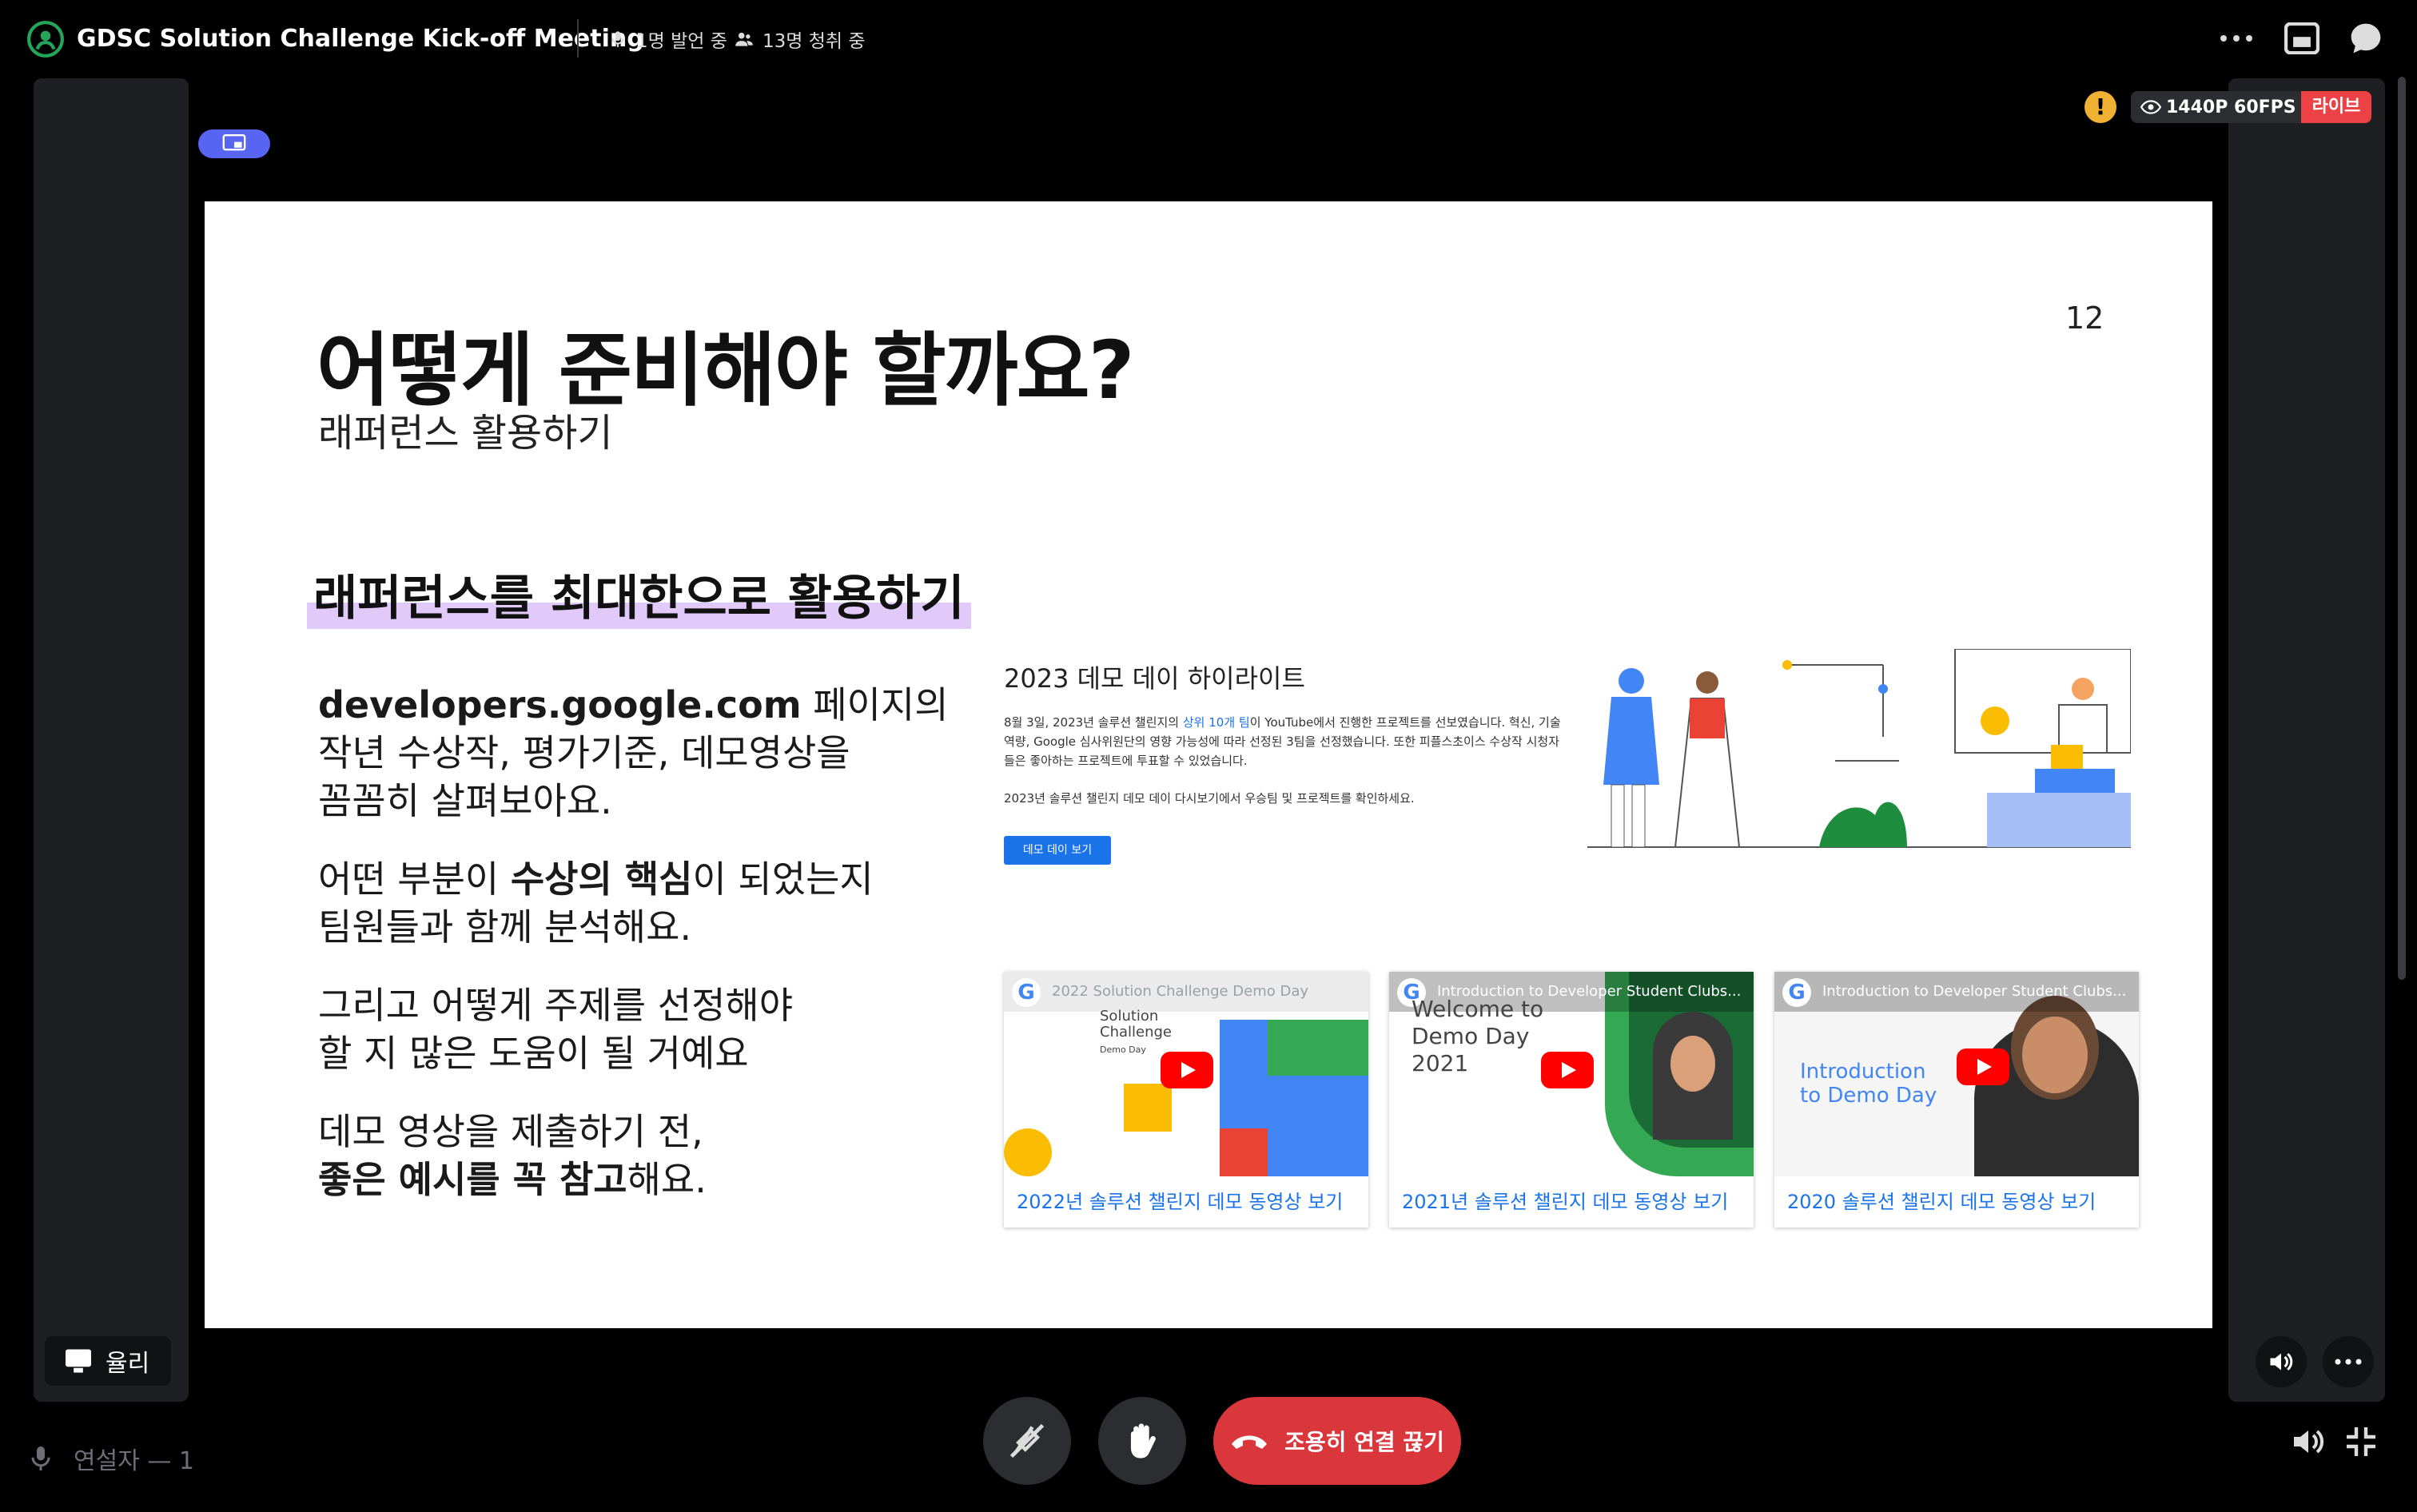  What do you see at coordinates (2336, 107) in the screenshot?
I see `live-badge: 라이브` at bounding box center [2336, 107].